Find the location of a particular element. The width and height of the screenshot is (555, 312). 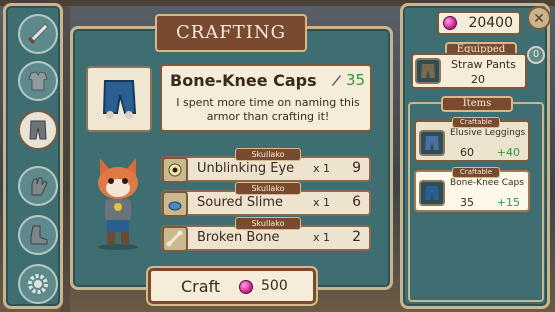

item-card-delta: +15 is located at coordinates (508, 202).